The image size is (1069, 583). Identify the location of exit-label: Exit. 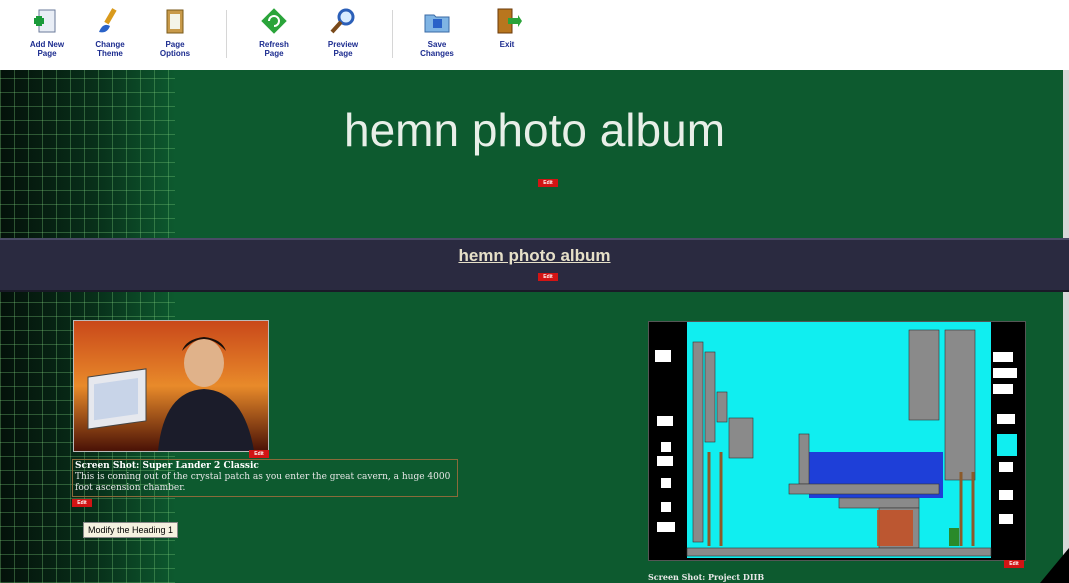
(507, 44).